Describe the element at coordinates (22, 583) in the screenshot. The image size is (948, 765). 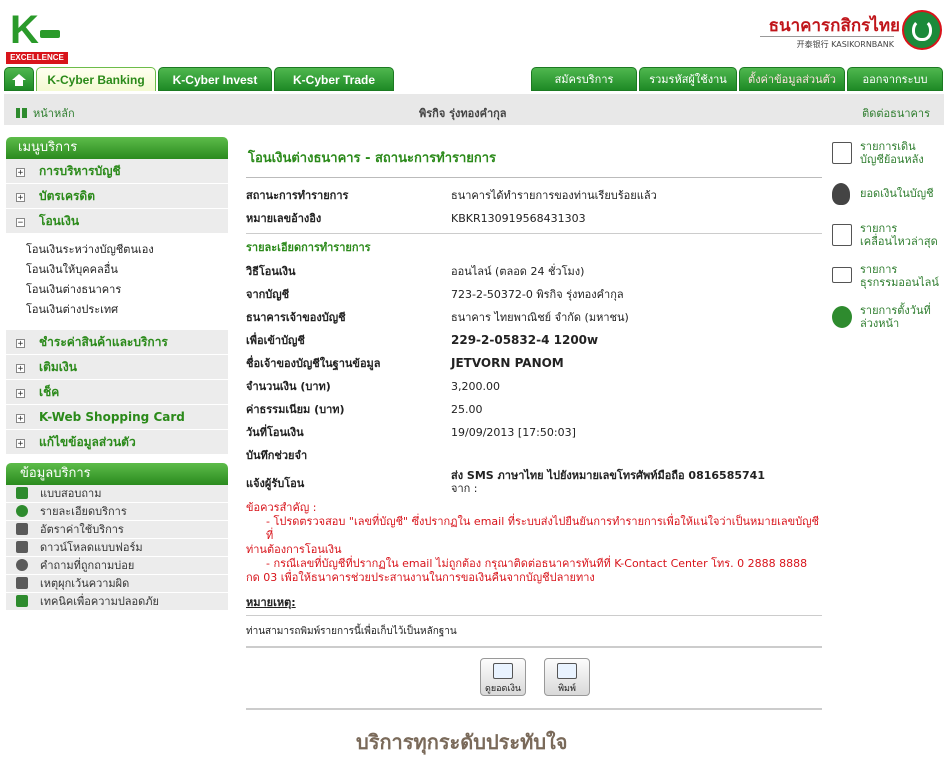
I see `handshake-icon` at that location.